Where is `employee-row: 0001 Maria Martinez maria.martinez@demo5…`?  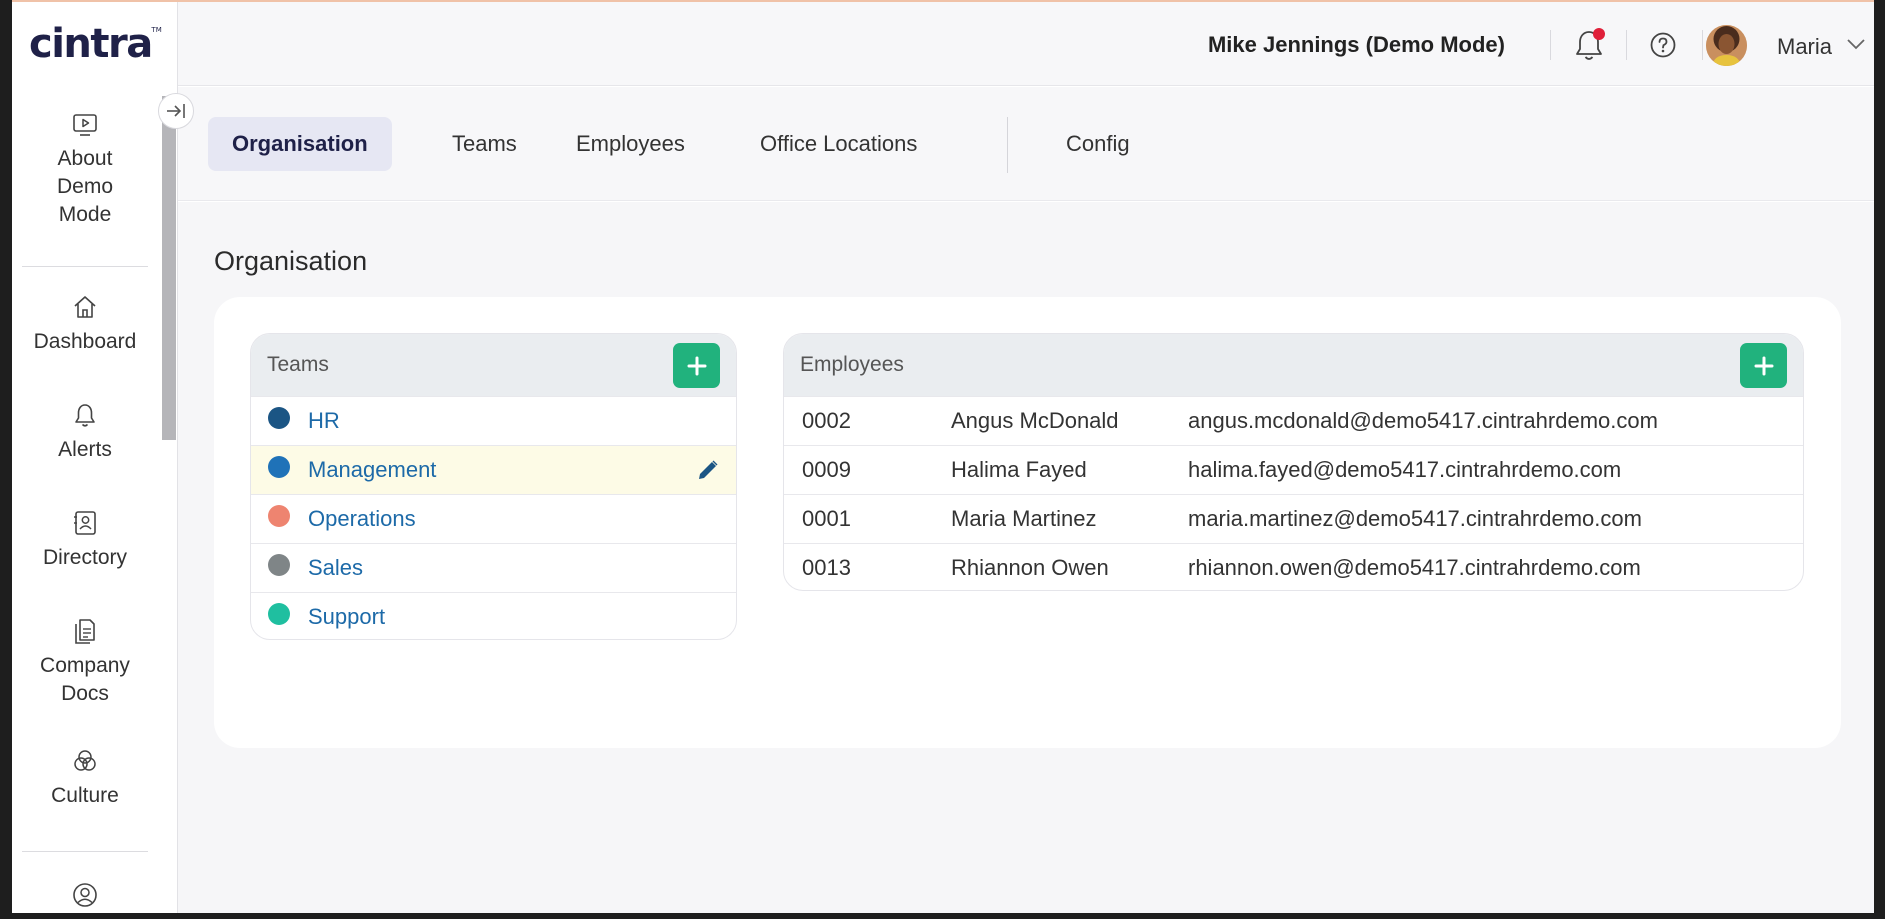
employee-row: 0001 Maria Martinez maria.martinez@demo5… is located at coordinates (1293, 518).